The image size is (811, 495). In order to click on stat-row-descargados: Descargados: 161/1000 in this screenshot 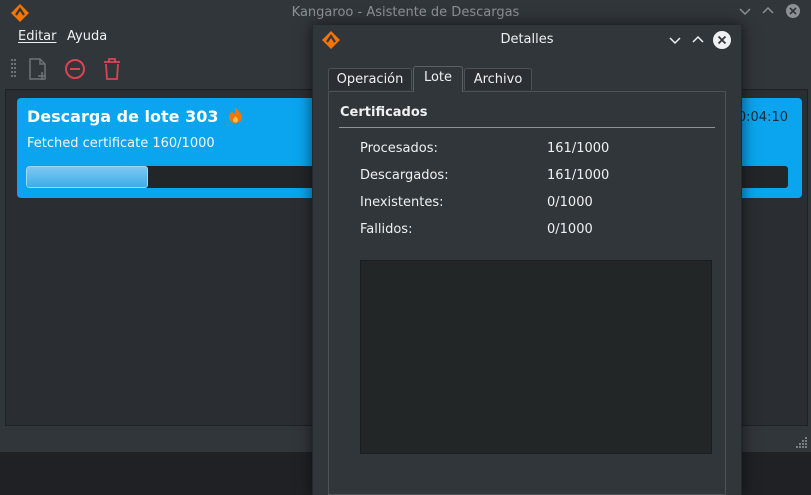, I will do `click(530, 177)`.